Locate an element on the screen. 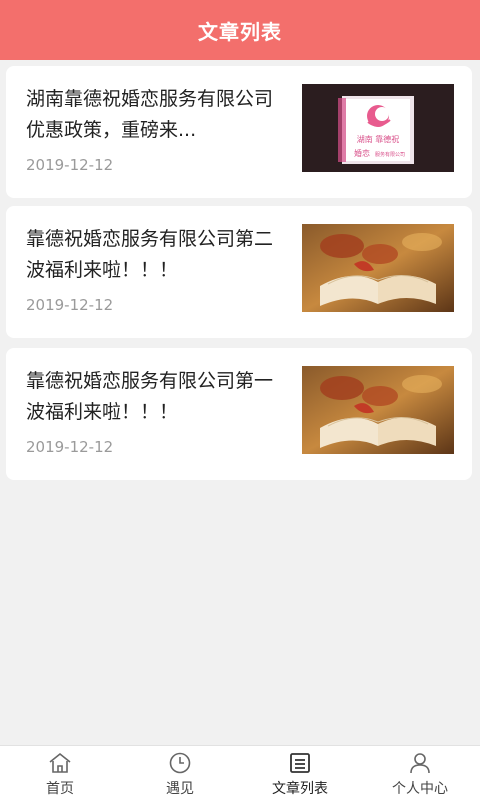 The image size is (480, 801). tab-label: 文章列表 is located at coordinates (300, 789).